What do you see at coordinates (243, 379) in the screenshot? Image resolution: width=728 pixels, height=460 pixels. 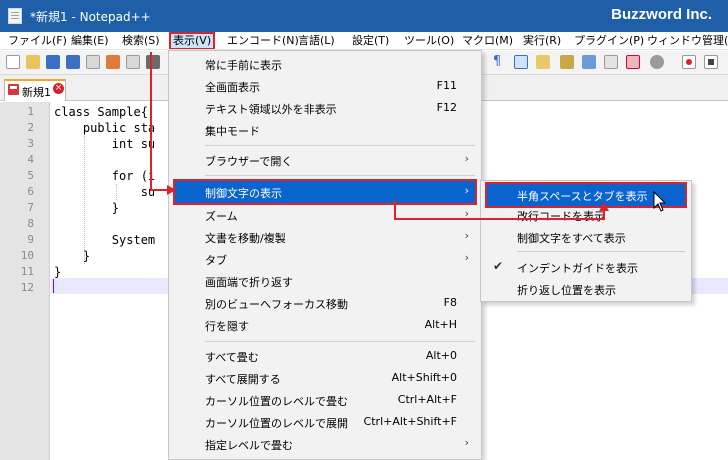 I see `menu-item-label: すべて展開する` at bounding box center [243, 379].